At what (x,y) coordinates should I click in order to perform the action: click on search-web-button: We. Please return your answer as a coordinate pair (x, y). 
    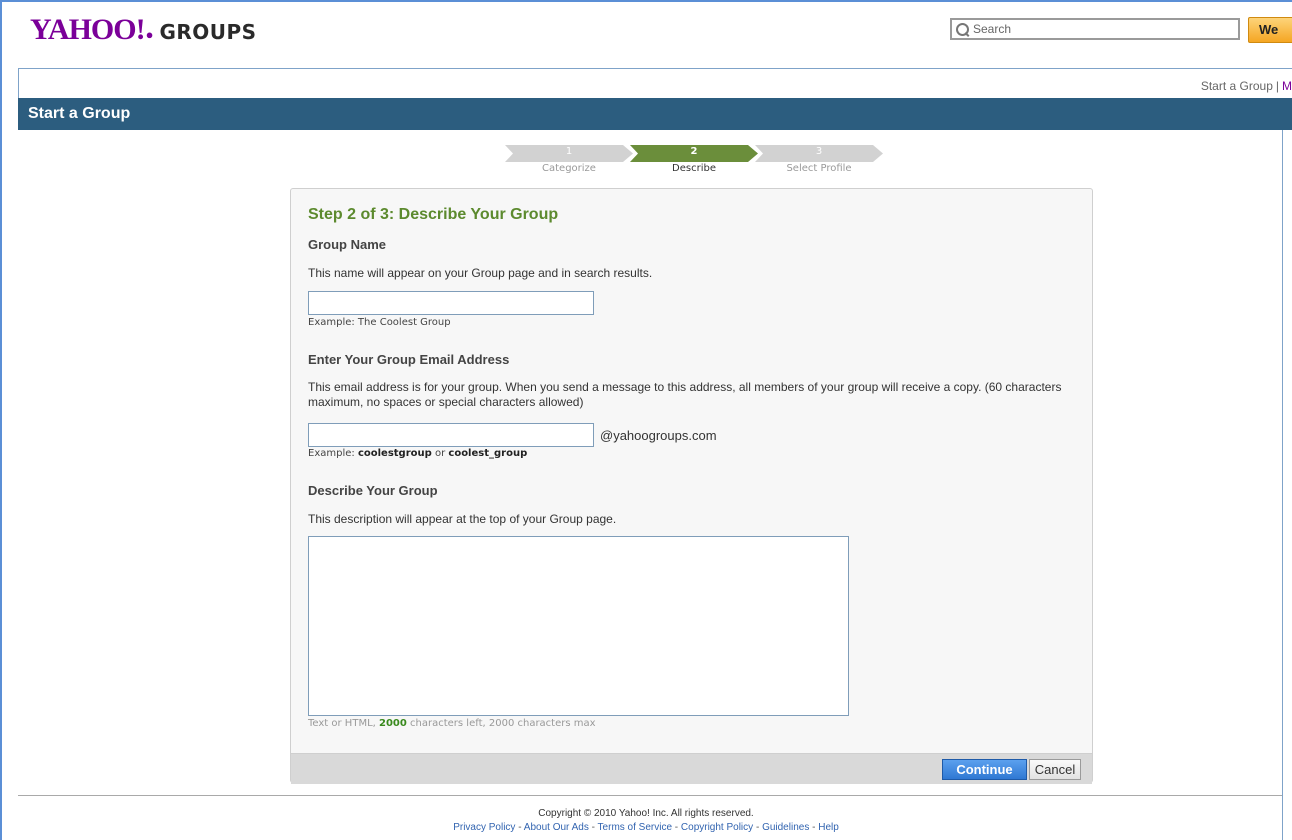
    Looking at the image, I should click on (1270, 30).